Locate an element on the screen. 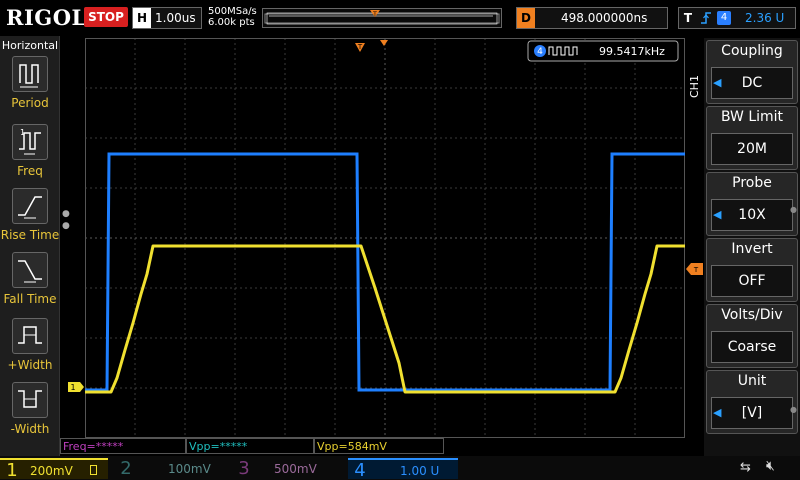 Image resolution: width=800 pixels, height=480 pixels. volts-div-menu: Volts/Div Coarse is located at coordinates (752, 336).